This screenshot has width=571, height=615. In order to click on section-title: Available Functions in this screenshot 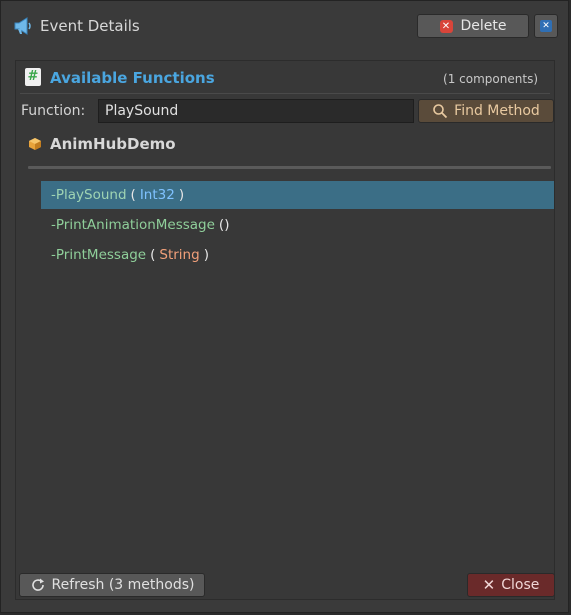, I will do `click(132, 78)`.